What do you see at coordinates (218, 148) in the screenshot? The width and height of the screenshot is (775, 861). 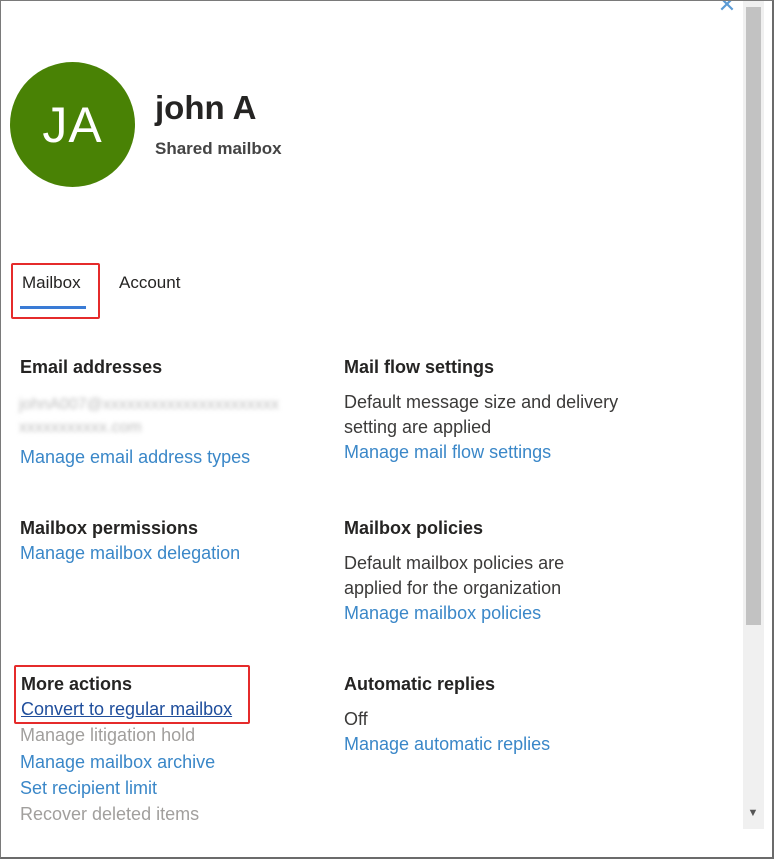 I see `mailbox-type: Shared mailbox` at bounding box center [218, 148].